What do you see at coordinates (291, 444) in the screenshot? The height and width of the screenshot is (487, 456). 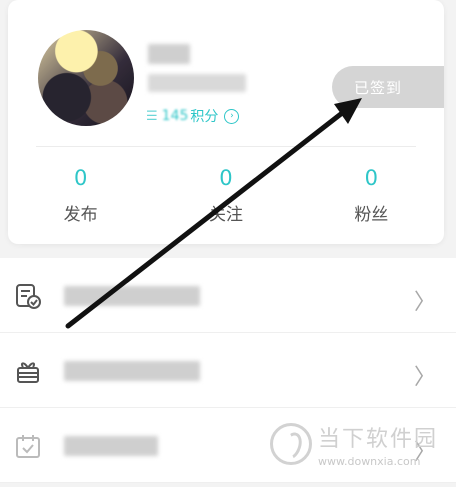 I see `brand-logo-icon` at bounding box center [291, 444].